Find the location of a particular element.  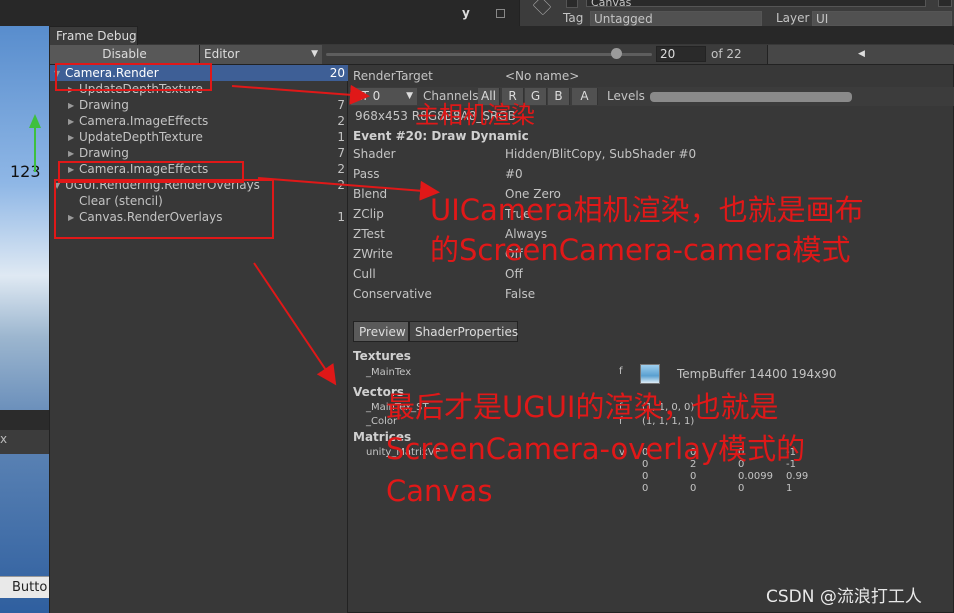

annotation-line: 的ScreenCamera-camera模式 is located at coordinates (640, 250).